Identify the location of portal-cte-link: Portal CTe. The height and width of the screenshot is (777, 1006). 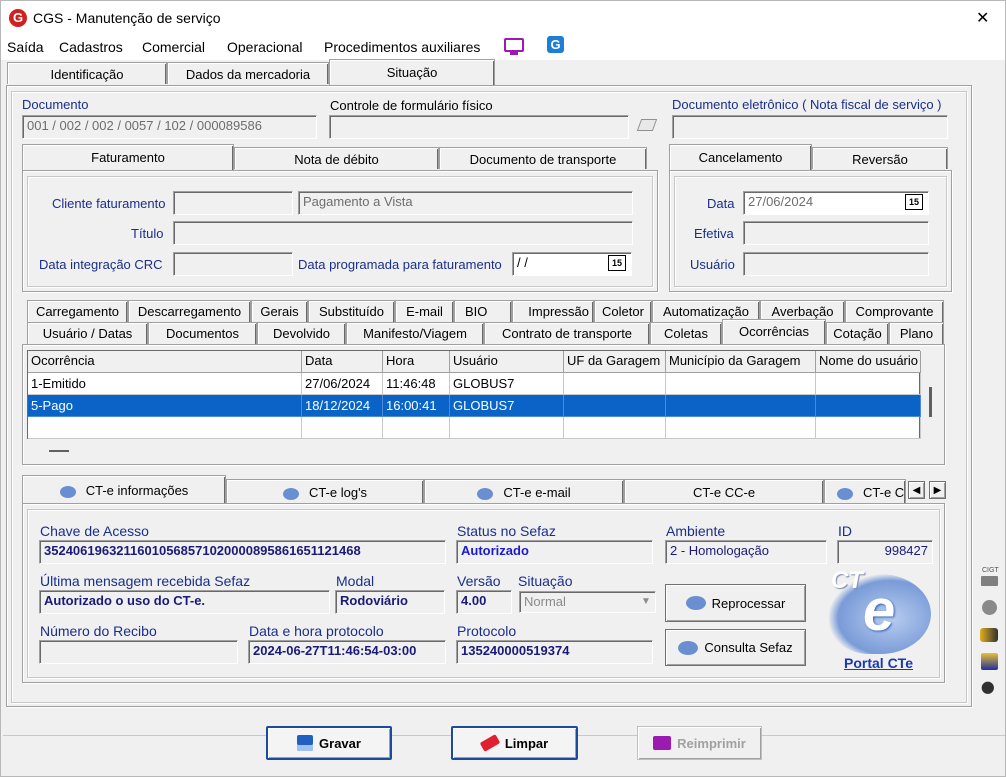
(878, 663).